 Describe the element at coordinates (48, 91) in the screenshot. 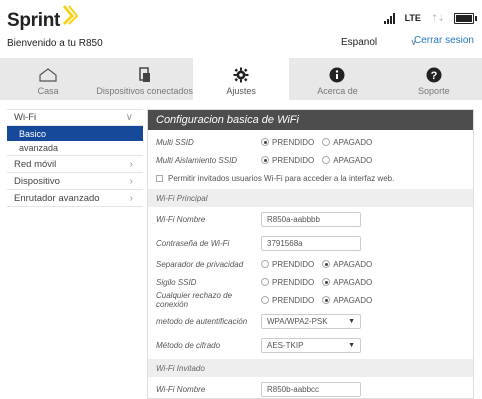

I see `tab-home-label: Casa` at that location.